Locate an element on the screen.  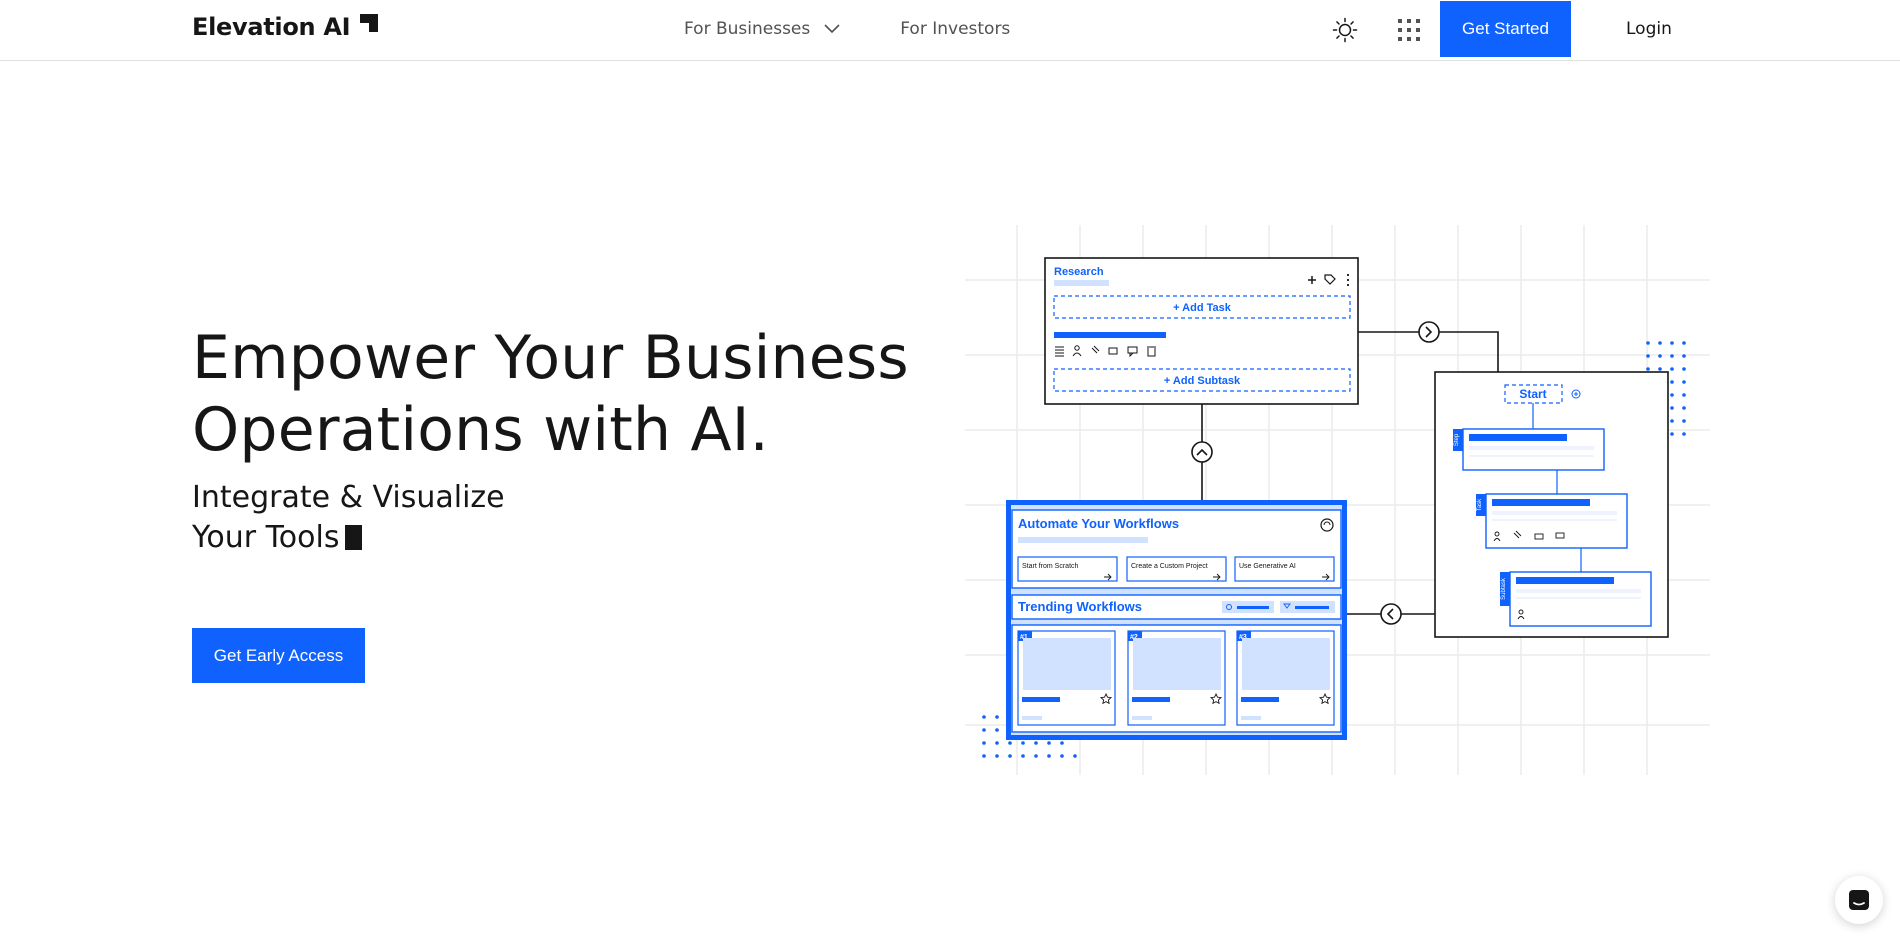
theme-toggle-button is located at coordinates (1345, 30).